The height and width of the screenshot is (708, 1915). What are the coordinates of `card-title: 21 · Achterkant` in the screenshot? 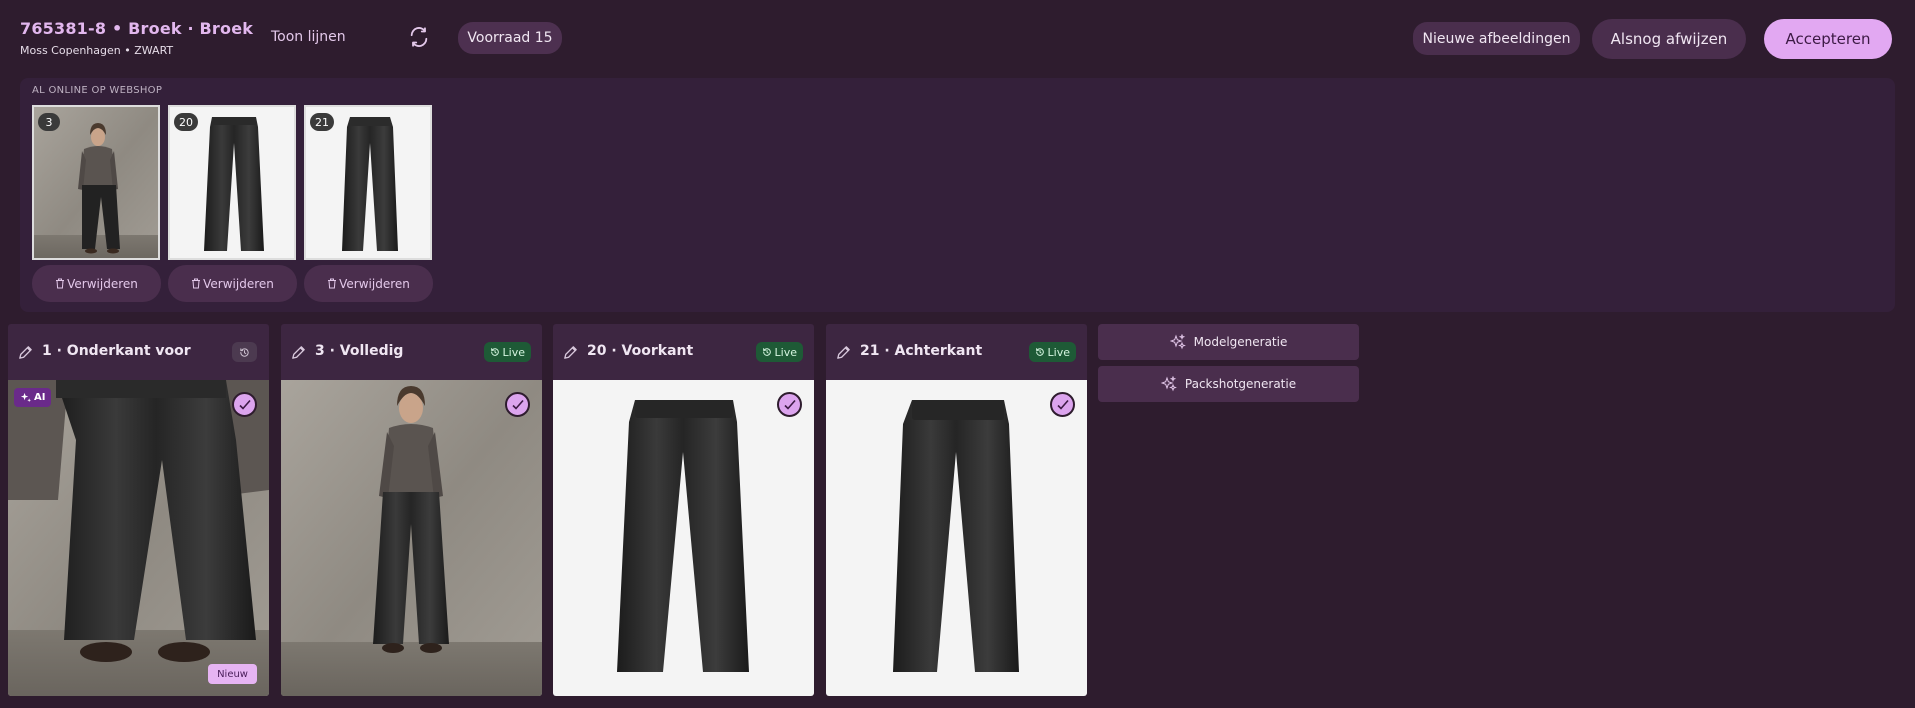 It's located at (921, 351).